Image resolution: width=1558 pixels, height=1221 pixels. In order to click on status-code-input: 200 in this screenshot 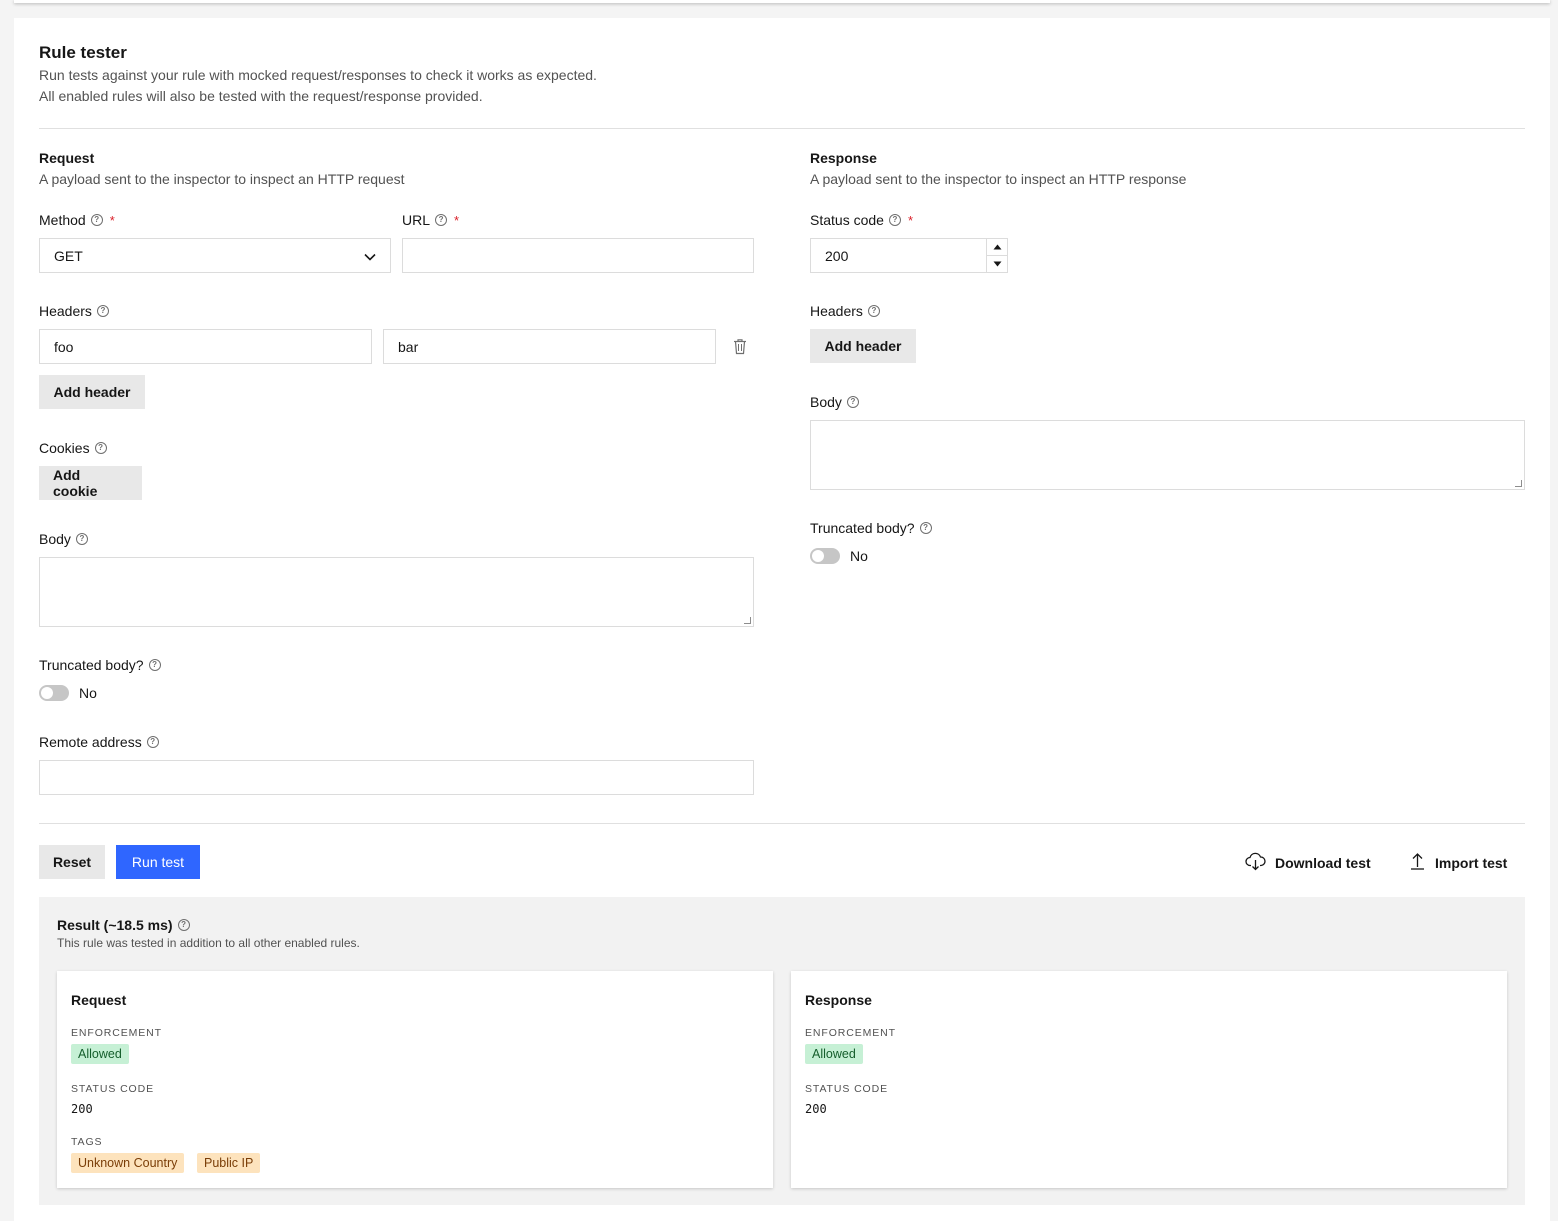, I will do `click(909, 255)`.